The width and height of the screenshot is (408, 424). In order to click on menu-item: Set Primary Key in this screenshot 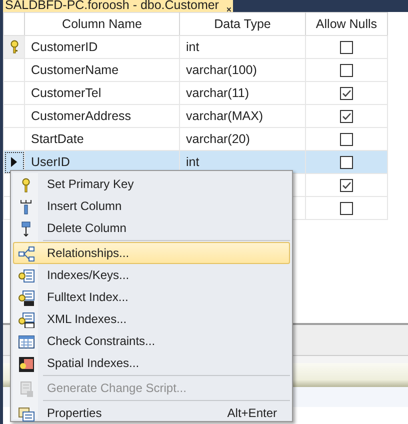, I will do `click(151, 184)`.